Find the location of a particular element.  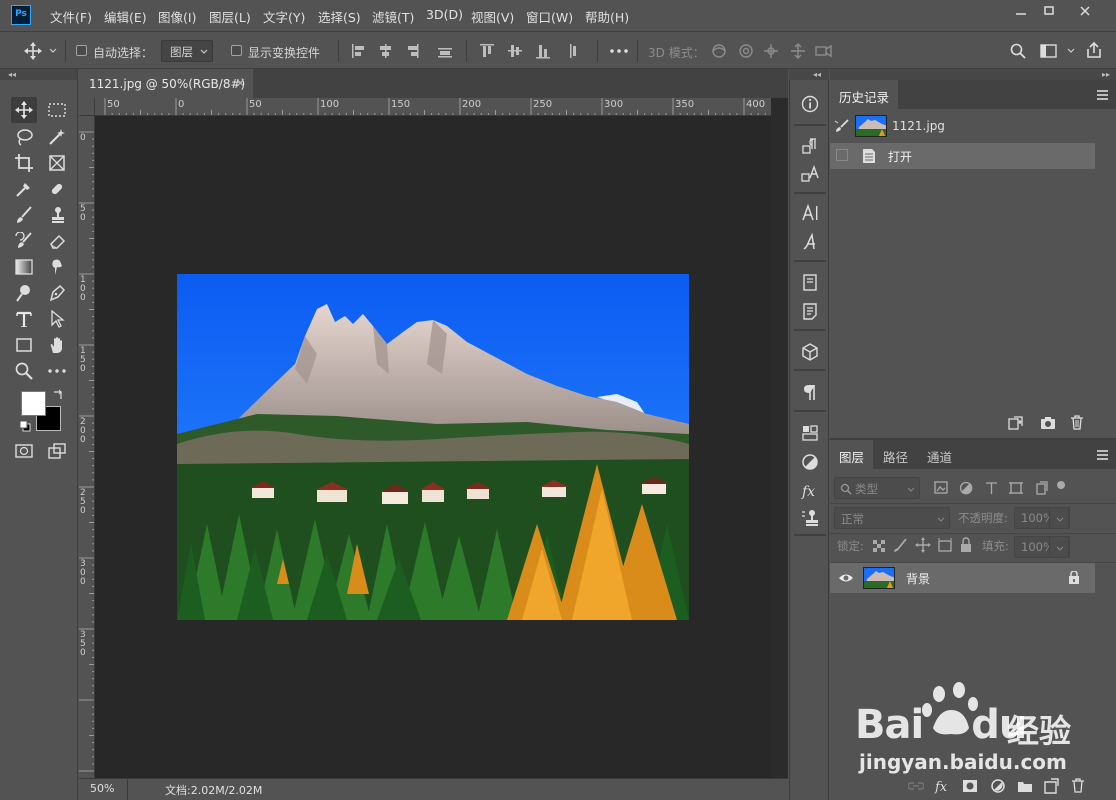

fx-icon: fx is located at coordinates (942, 786).